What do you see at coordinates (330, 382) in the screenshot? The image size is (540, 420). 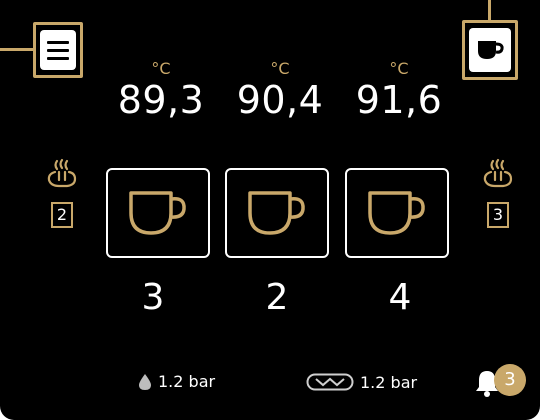 I see `pressure-gauge-icon` at bounding box center [330, 382].